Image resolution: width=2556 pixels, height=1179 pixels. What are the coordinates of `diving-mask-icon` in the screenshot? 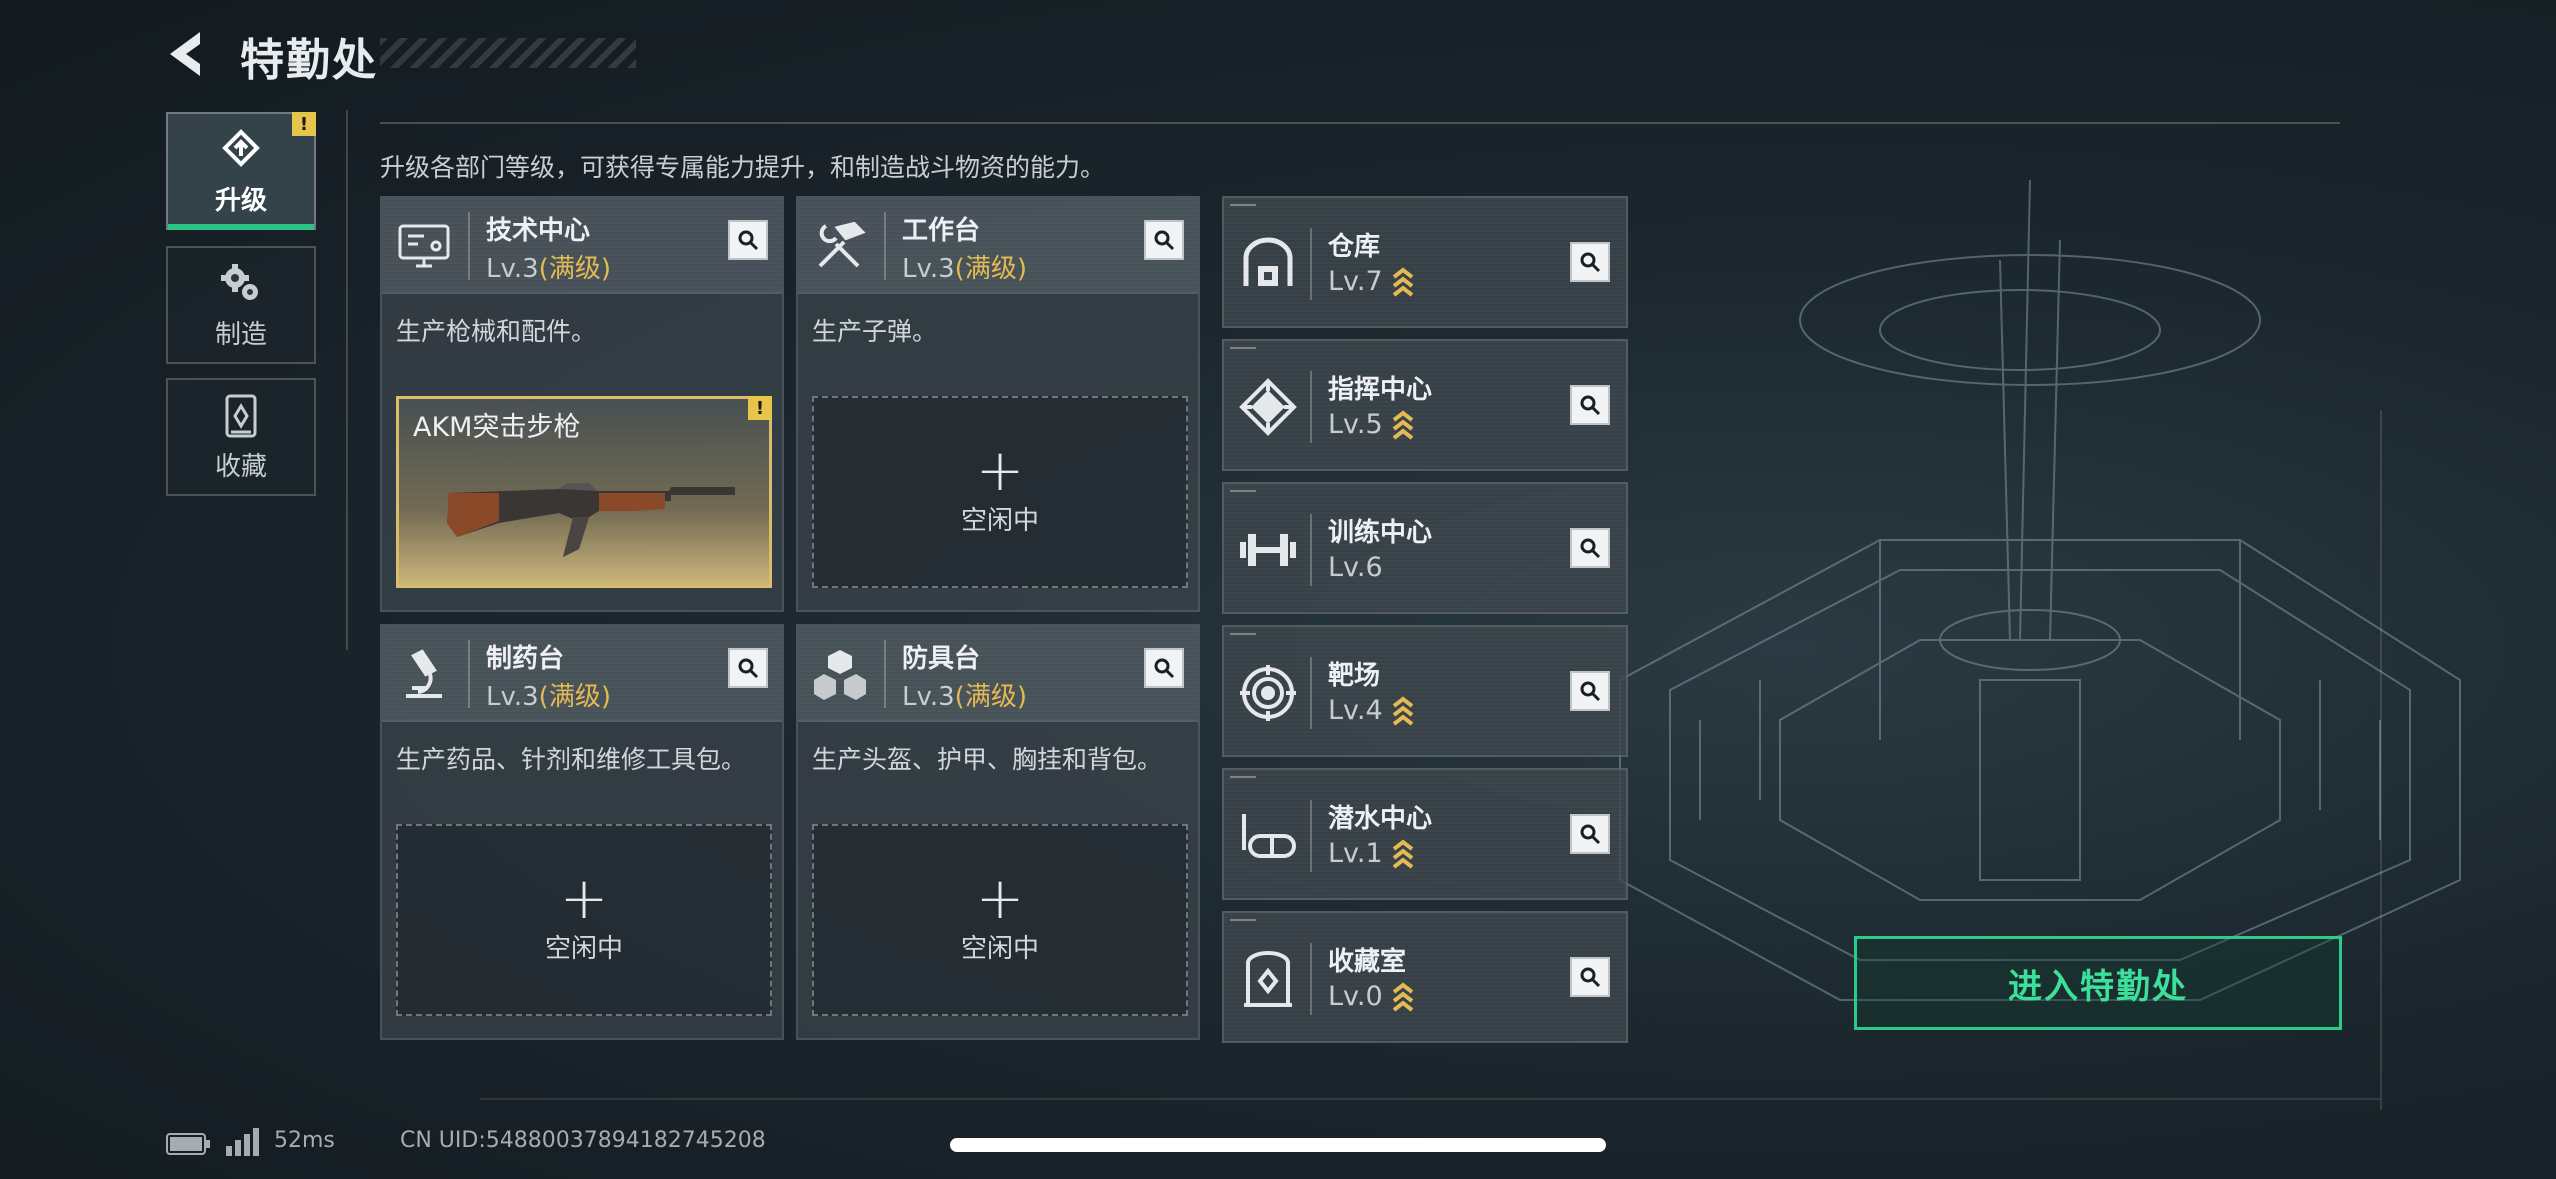 It's located at (1269, 836).